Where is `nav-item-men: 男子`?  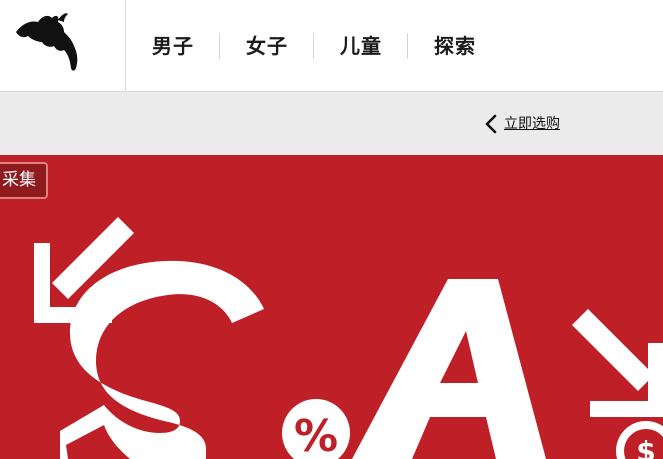 nav-item-men: 男子 is located at coordinates (173, 46).